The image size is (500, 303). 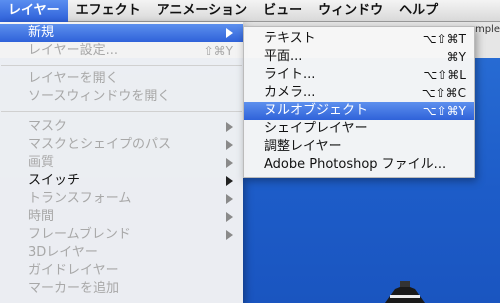 I want to click on menu-item-3d-layer: 3Dレイヤー, so click(x=121, y=253).